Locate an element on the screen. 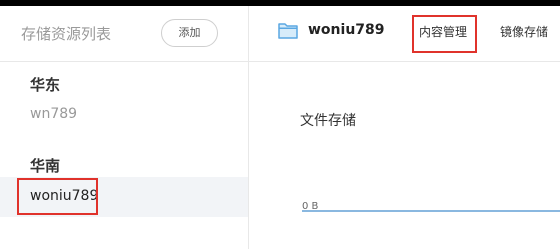 Image resolution: width=560 pixels, height=249 pixels. section-title: 文件存储 is located at coordinates (328, 121).